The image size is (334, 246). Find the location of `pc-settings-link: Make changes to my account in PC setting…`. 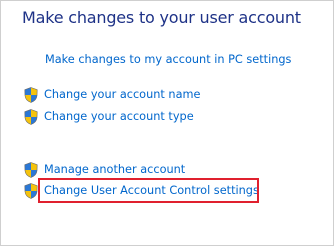

pc-settings-link: Make changes to my account in PC setting… is located at coordinates (168, 60).